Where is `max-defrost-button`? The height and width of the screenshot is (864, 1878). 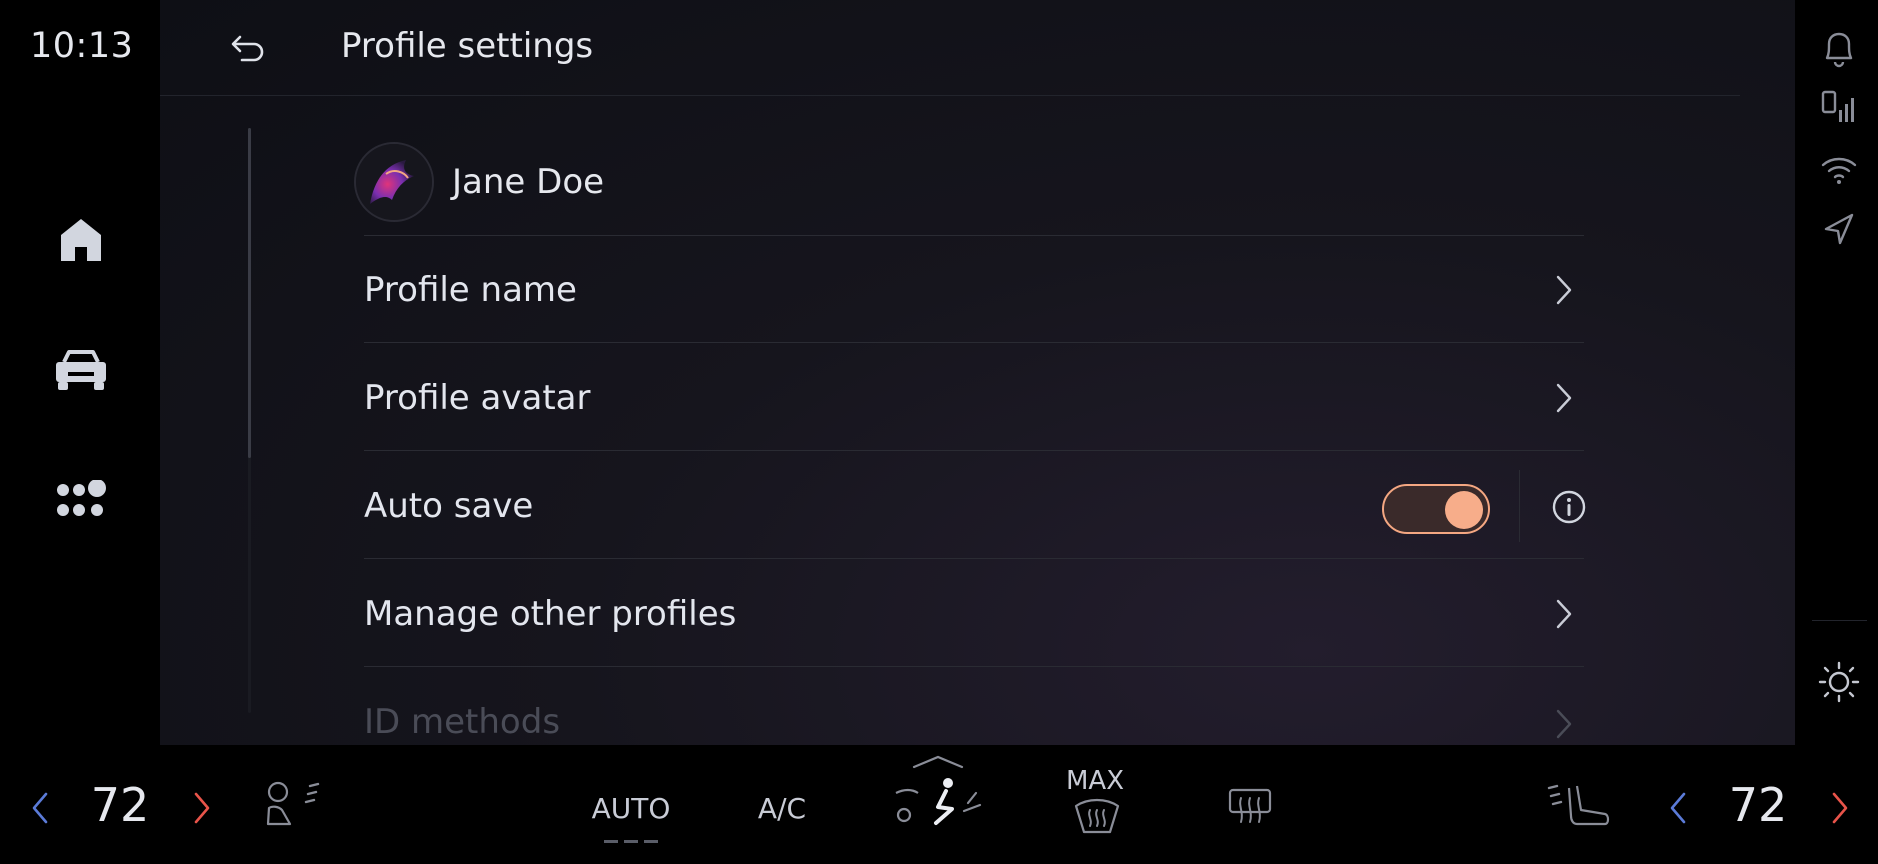 max-defrost-button is located at coordinates (1097, 816).